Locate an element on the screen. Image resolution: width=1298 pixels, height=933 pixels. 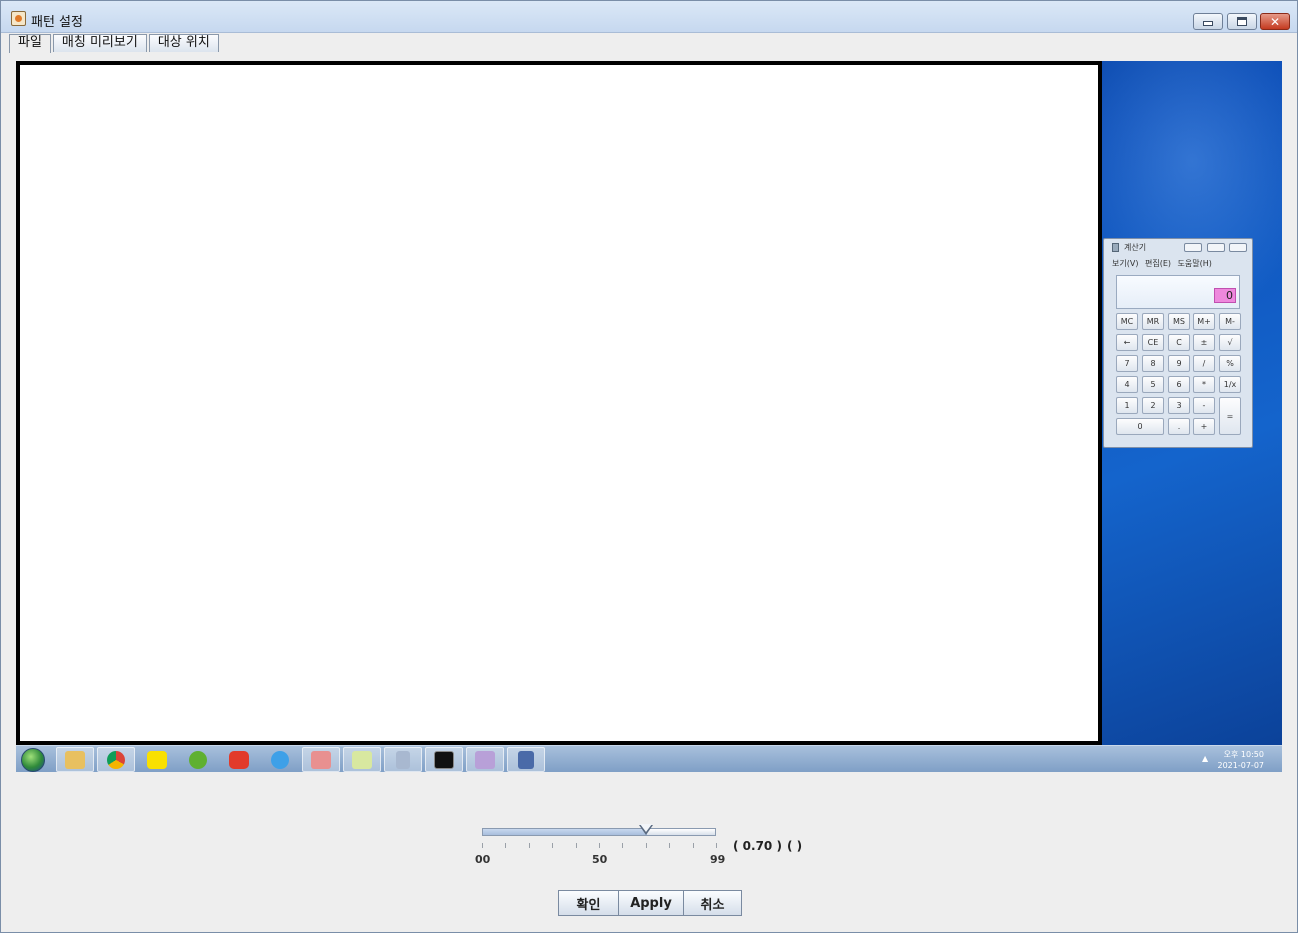
calc-key: M- is located at coordinates (1230, 321).